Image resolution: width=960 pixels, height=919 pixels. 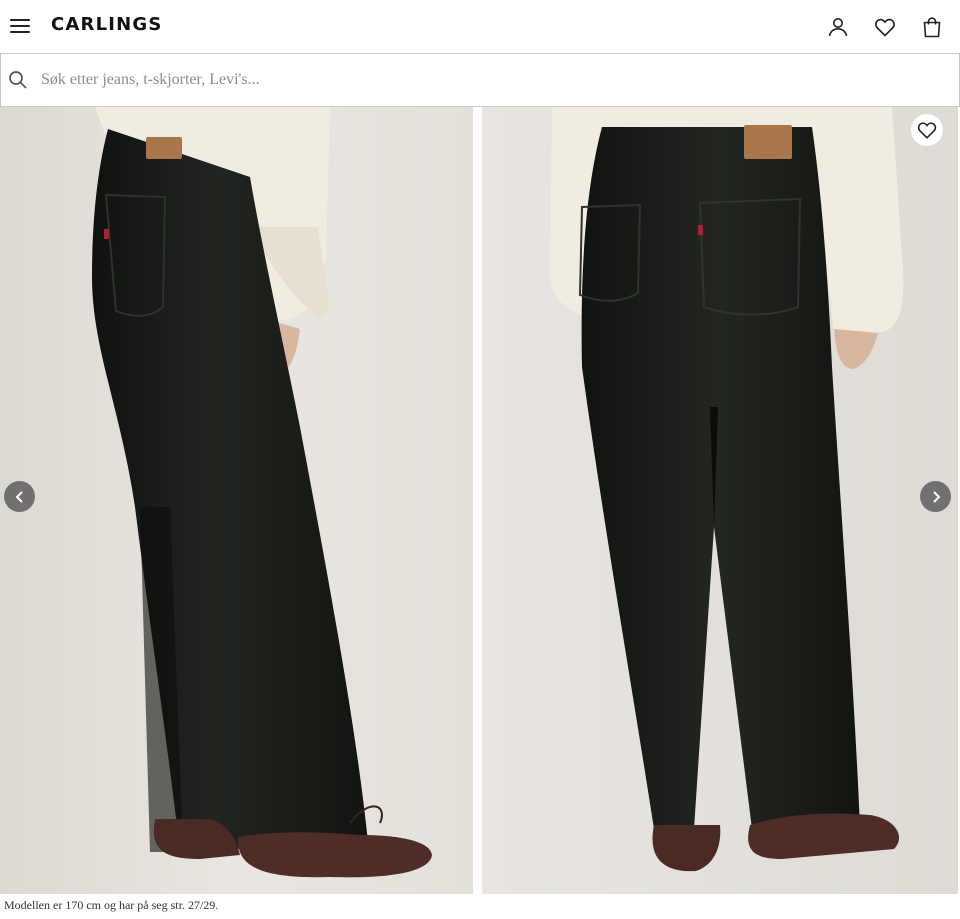 I want to click on chevron-right-icon, so click(x=935, y=496).